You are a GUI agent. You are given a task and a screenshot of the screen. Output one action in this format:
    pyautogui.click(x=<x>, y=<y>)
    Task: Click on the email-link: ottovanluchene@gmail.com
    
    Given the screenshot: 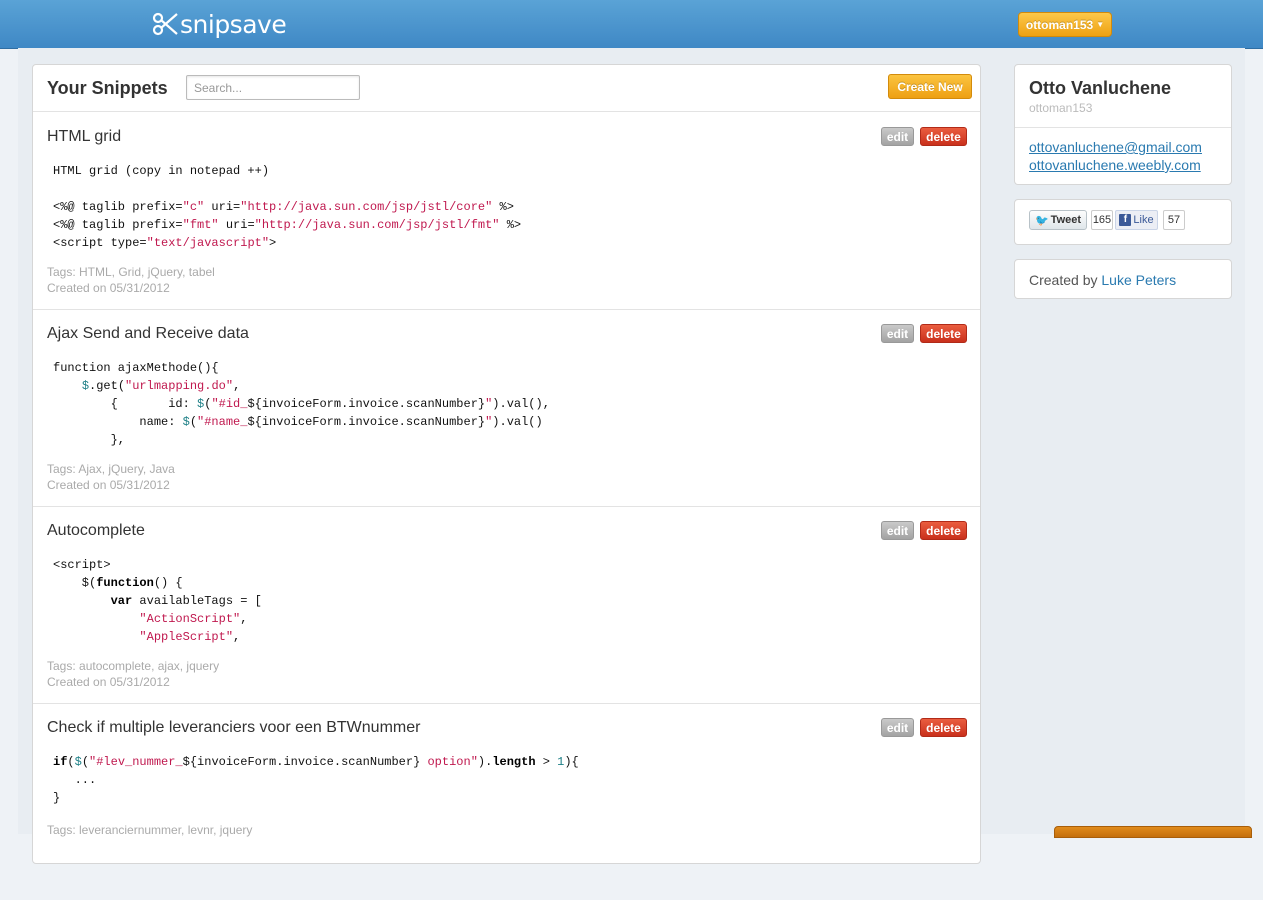 What is the action you would take?
    pyautogui.click(x=1115, y=147)
    